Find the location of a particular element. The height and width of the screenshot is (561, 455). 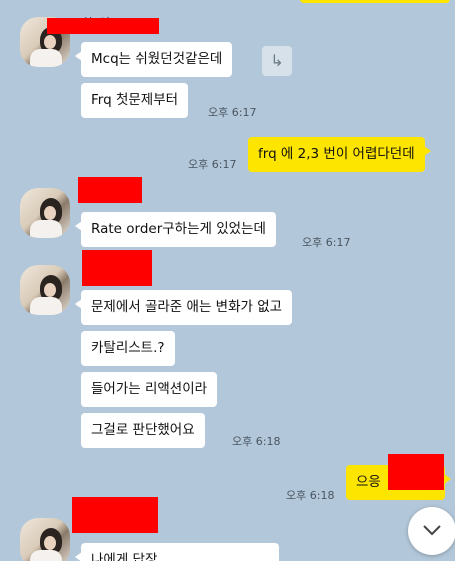

message-text: Rate order구하는게 있었는데 is located at coordinates (178, 229).